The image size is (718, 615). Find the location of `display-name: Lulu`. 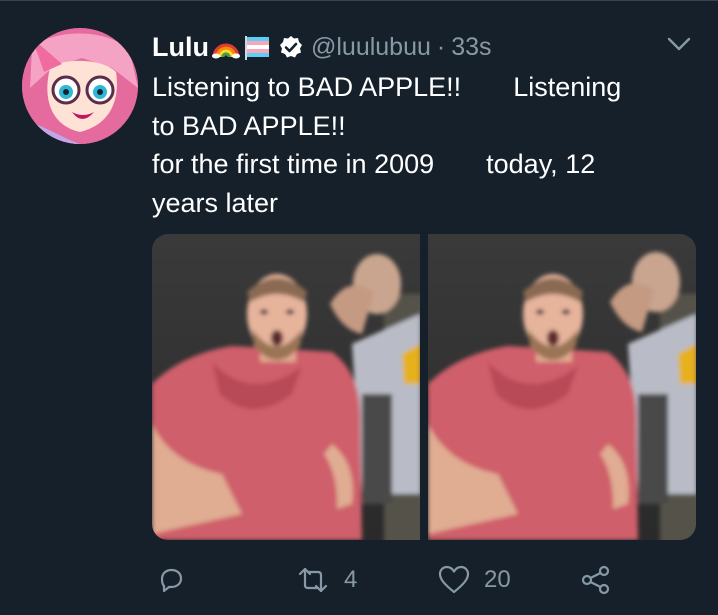

display-name: Lulu is located at coordinates (180, 47).